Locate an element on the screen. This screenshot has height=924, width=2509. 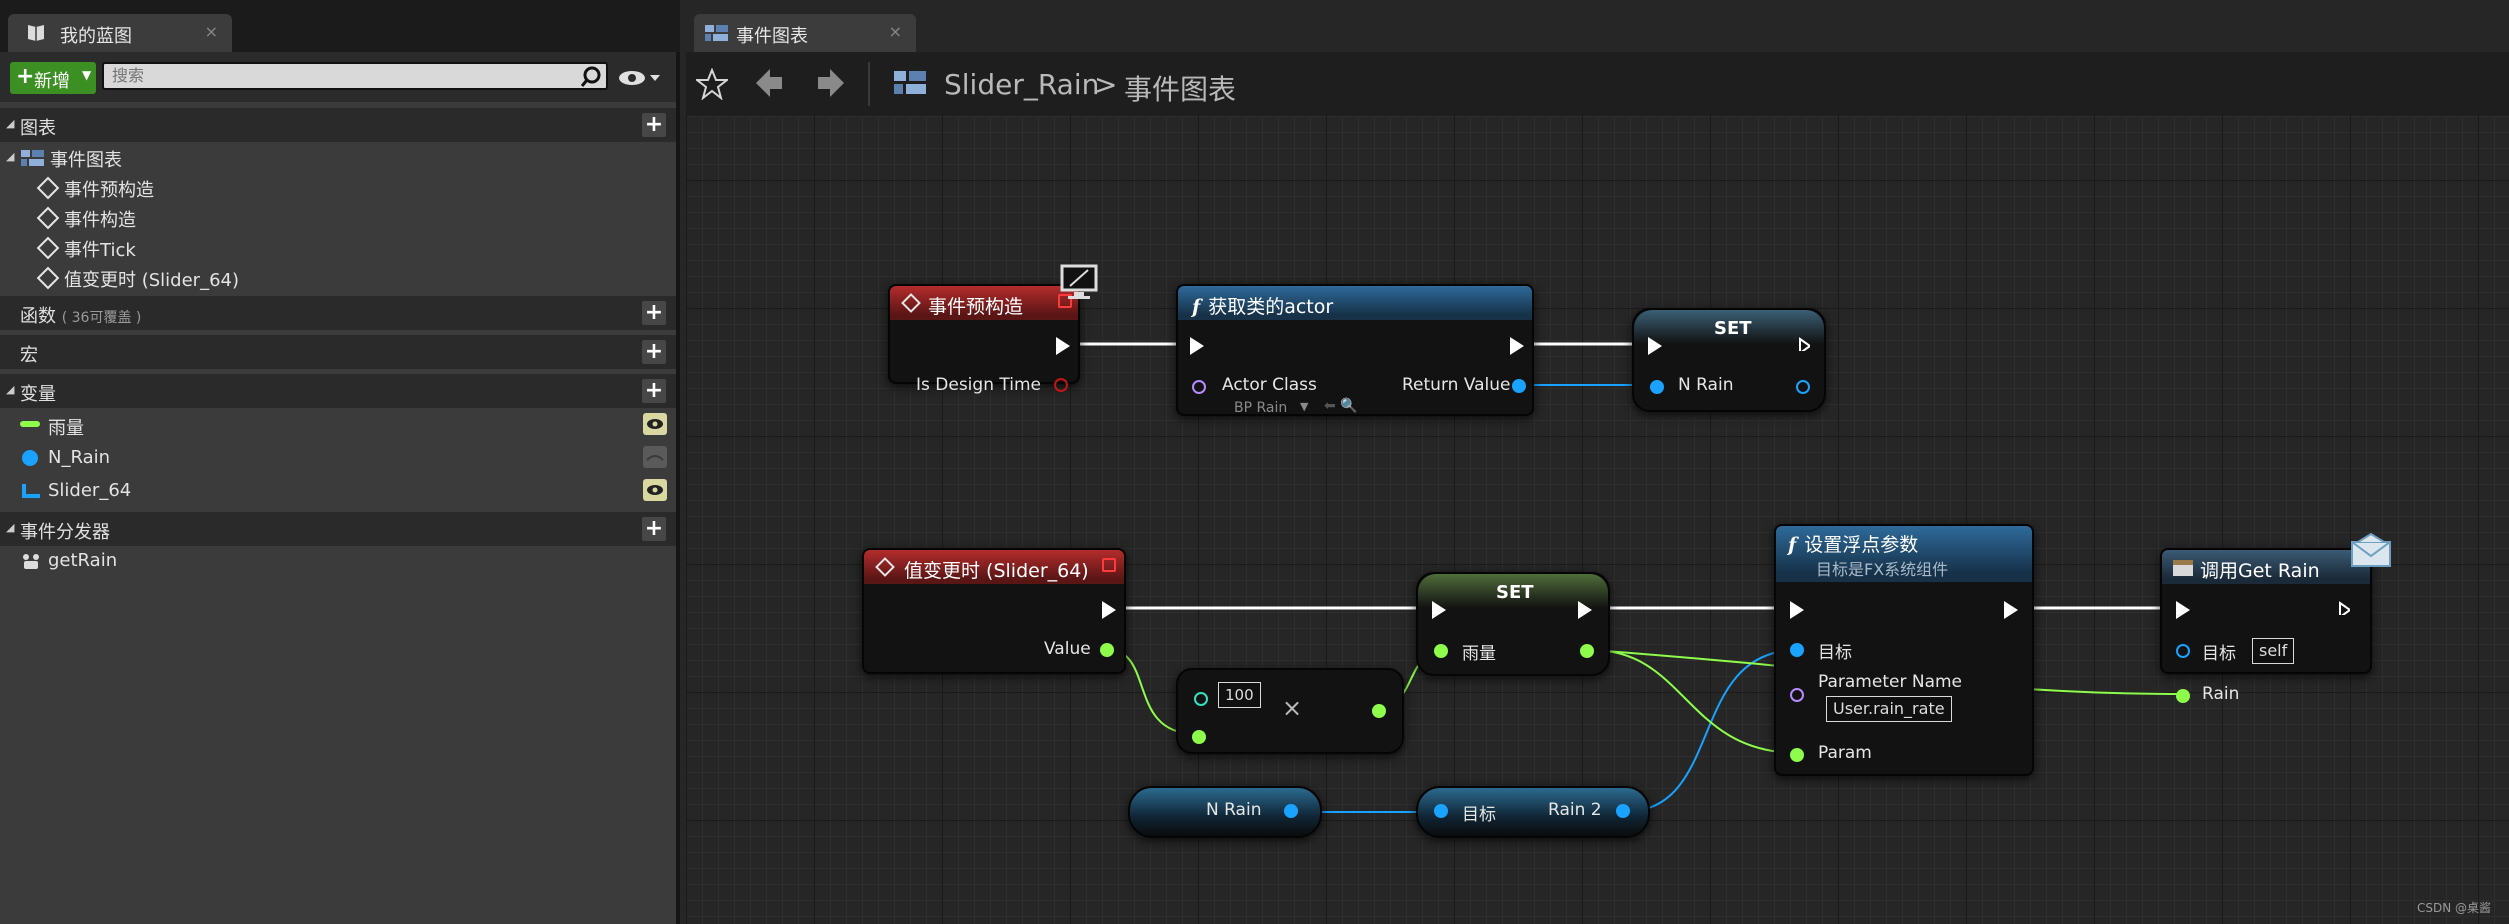
add-variable-button: + is located at coordinates (654, 391).